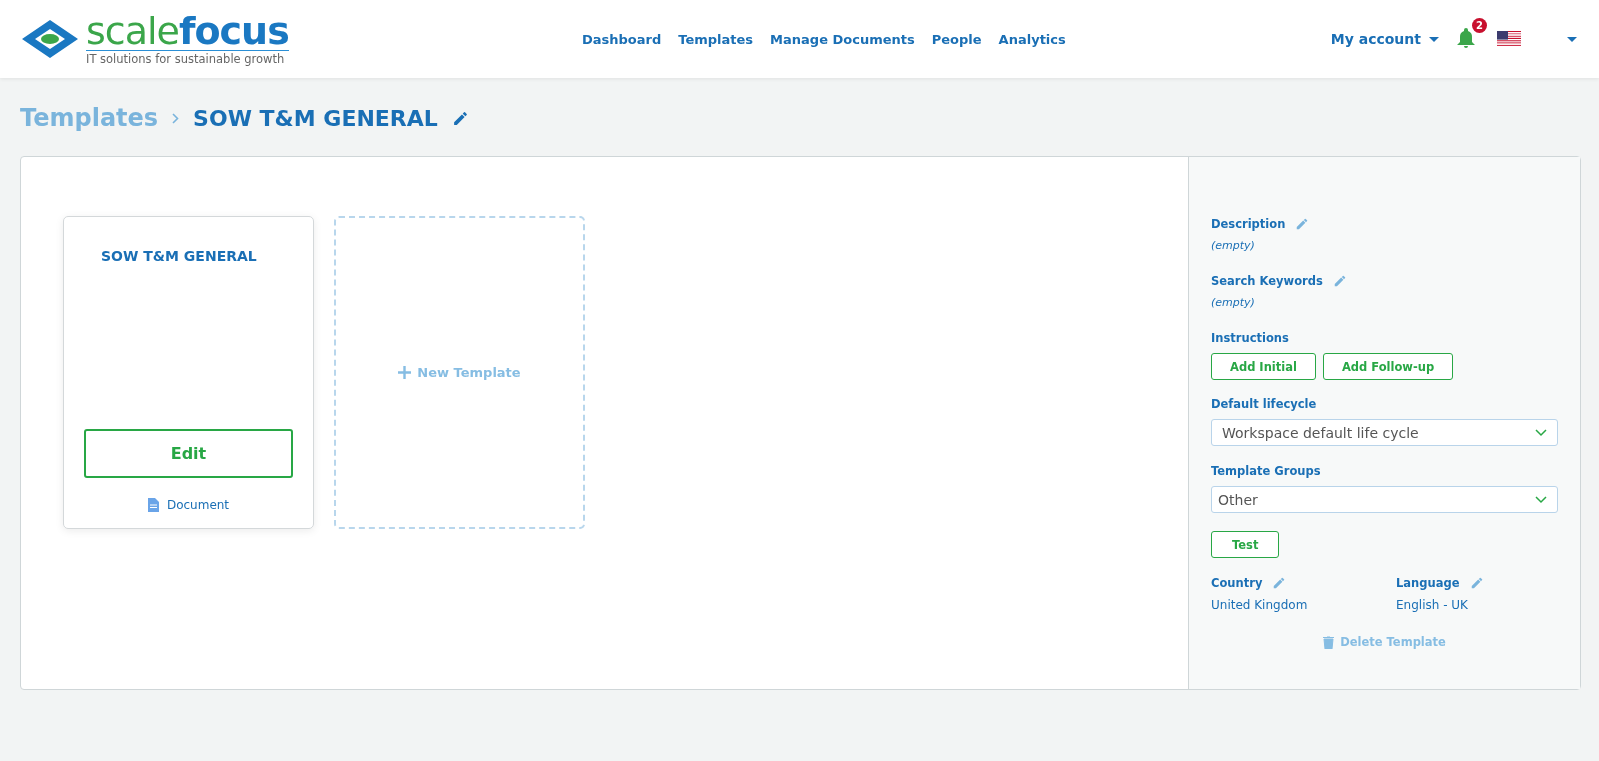  I want to click on flag-icon, so click(1509, 39).